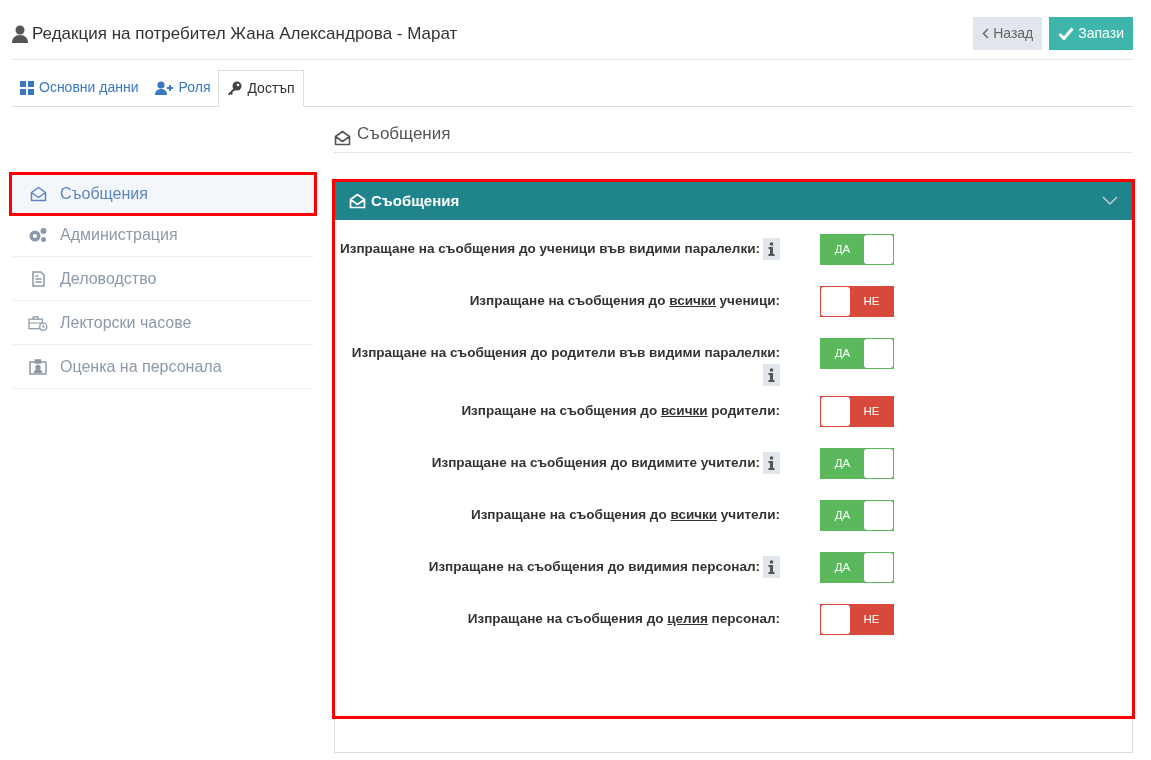 The height and width of the screenshot is (760, 1151). I want to click on chevron-down-icon, so click(1110, 201).